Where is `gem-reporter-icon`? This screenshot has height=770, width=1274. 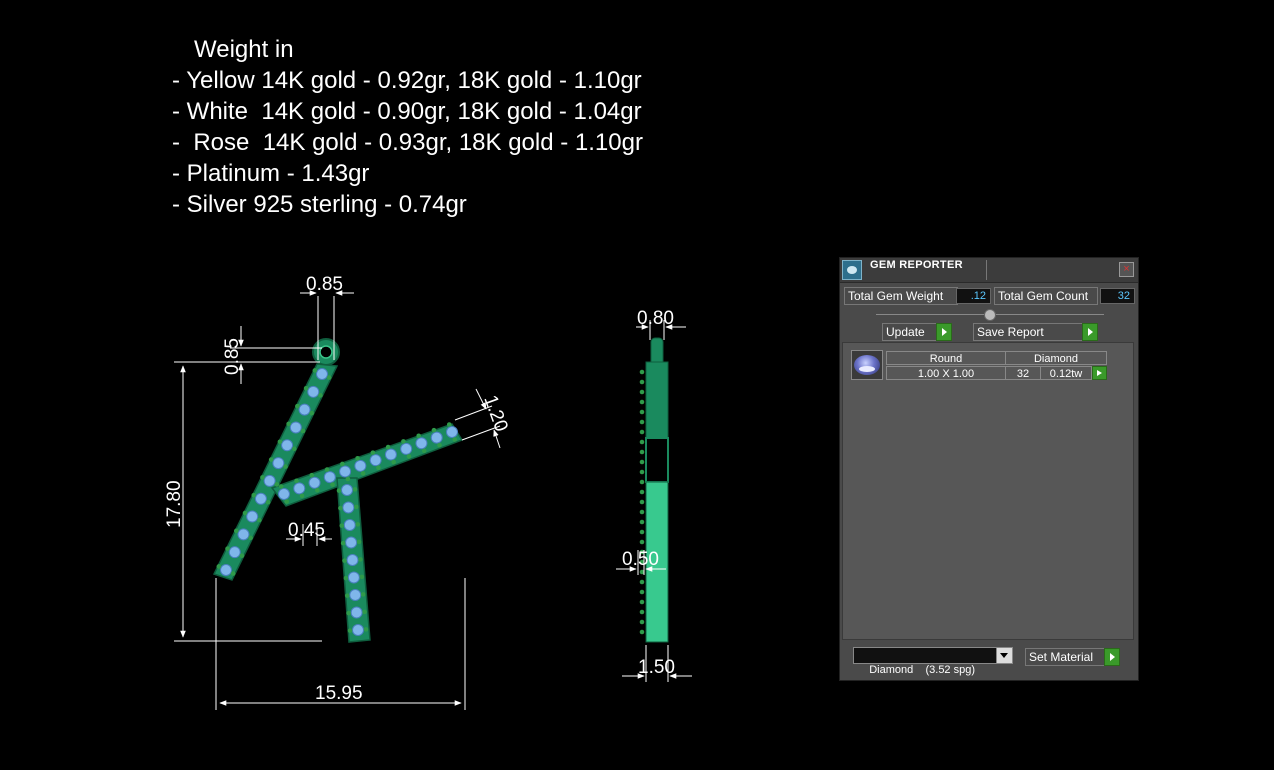 gem-reporter-icon is located at coordinates (852, 270).